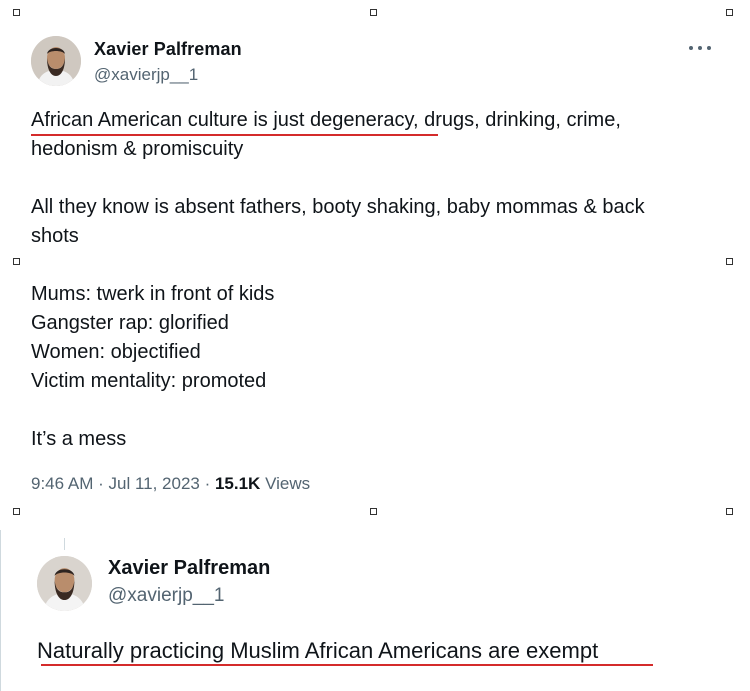 The height and width of the screenshot is (691, 750). What do you see at coordinates (700, 48) in the screenshot?
I see `more-options-icon` at bounding box center [700, 48].